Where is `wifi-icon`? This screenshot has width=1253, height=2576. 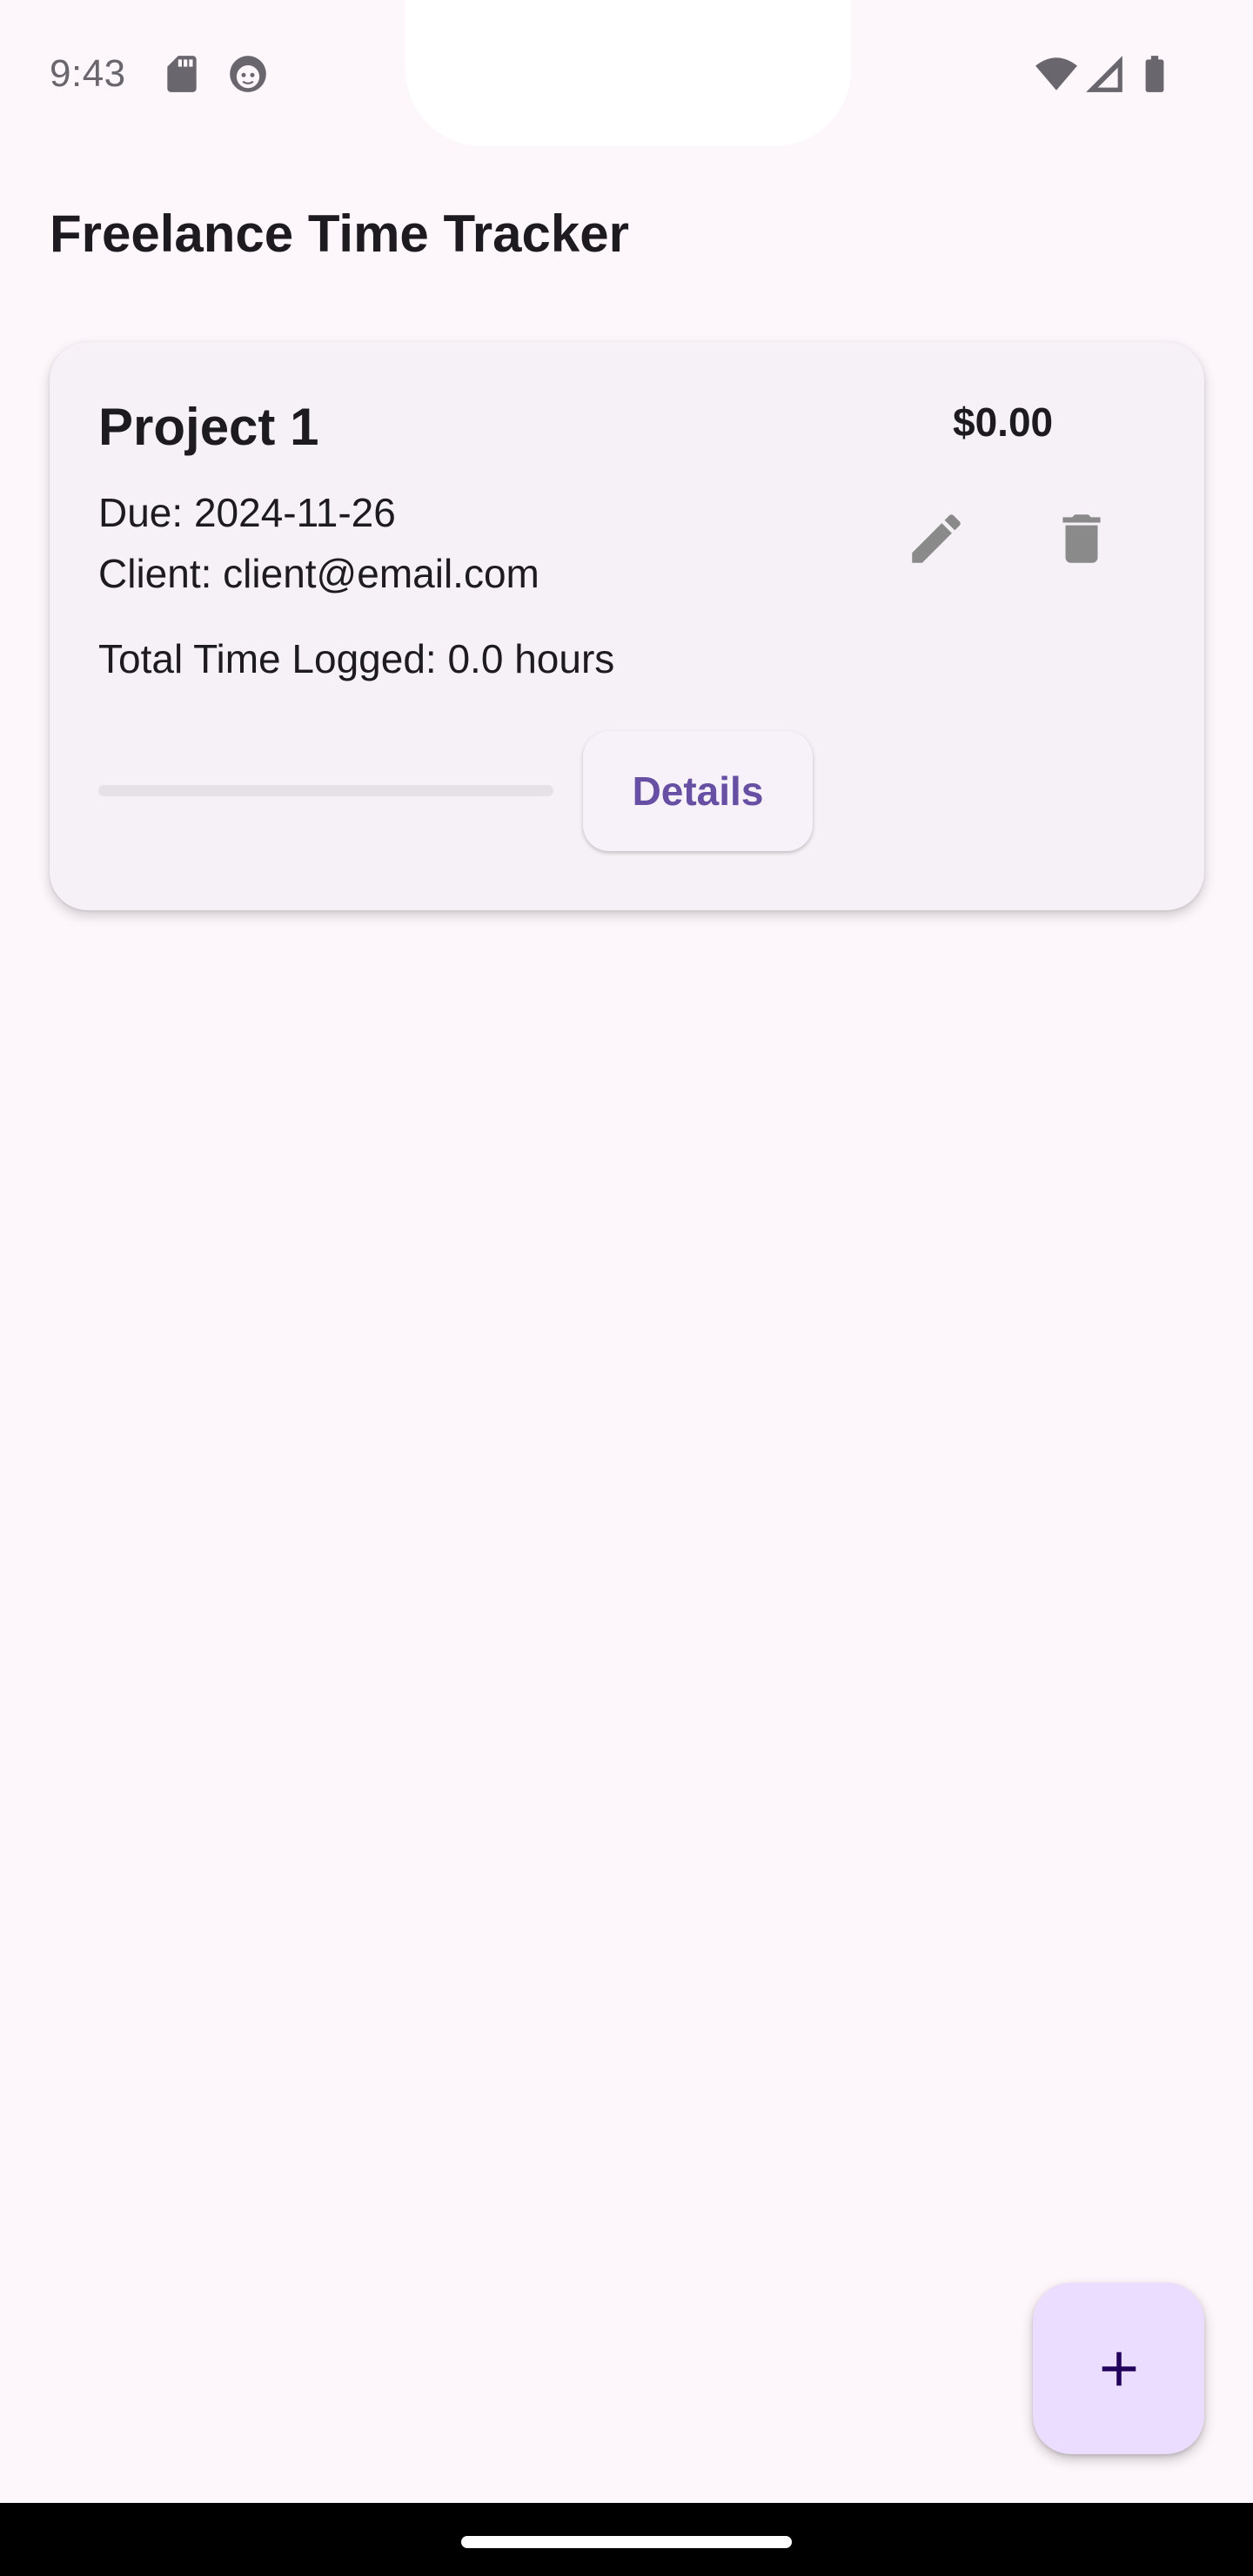
wifi-icon is located at coordinates (1056, 74).